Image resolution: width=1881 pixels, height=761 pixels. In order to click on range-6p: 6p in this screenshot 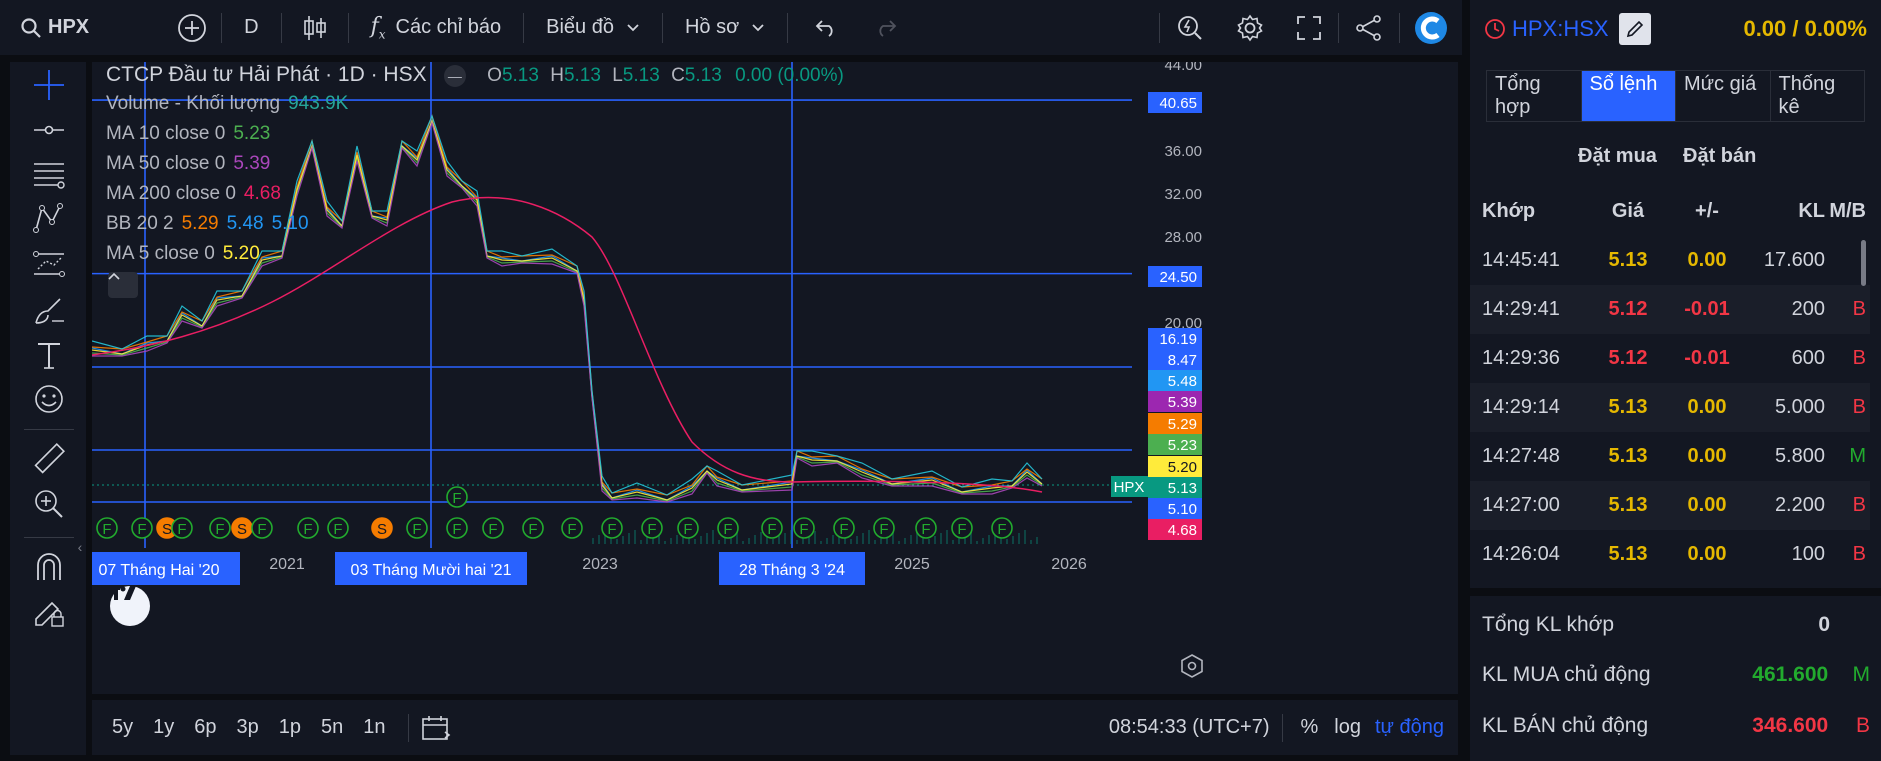, I will do `click(205, 727)`.